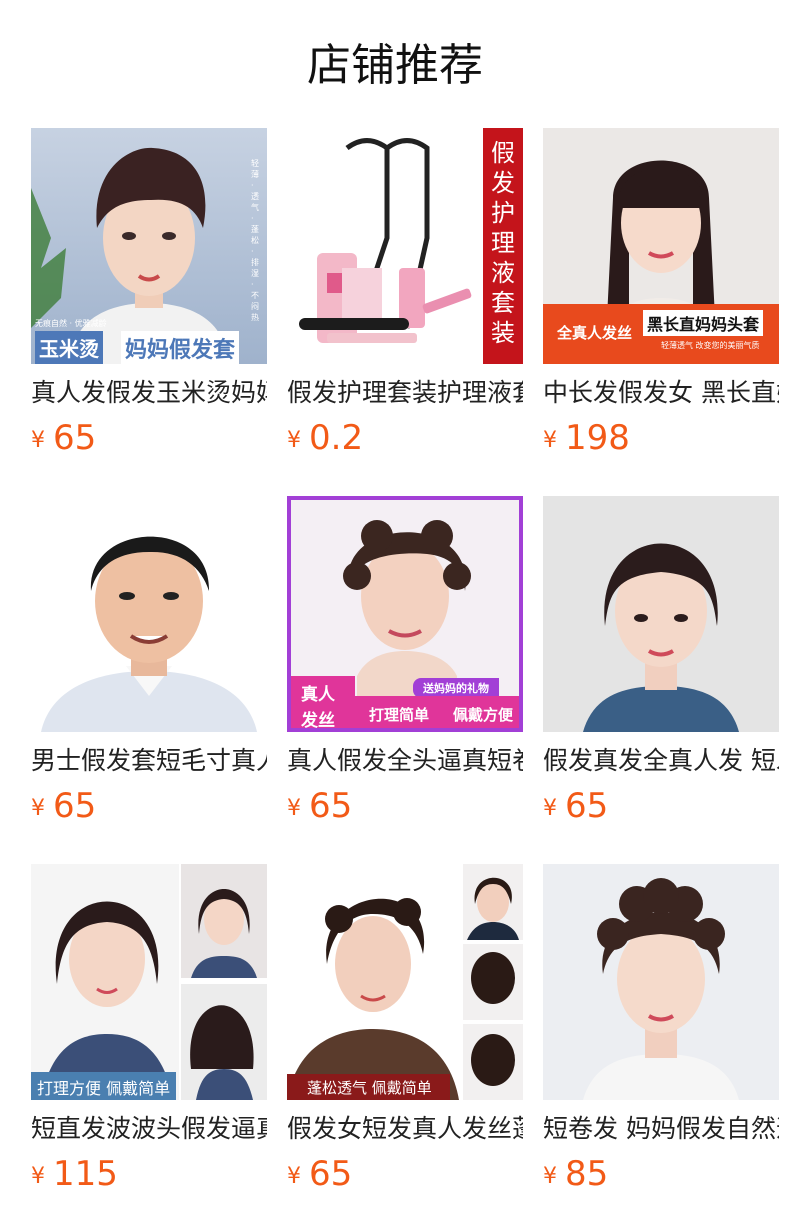  Describe the element at coordinates (405, 761) in the screenshot. I see `product-name: 真人假发全头逼真短卷发` at that location.